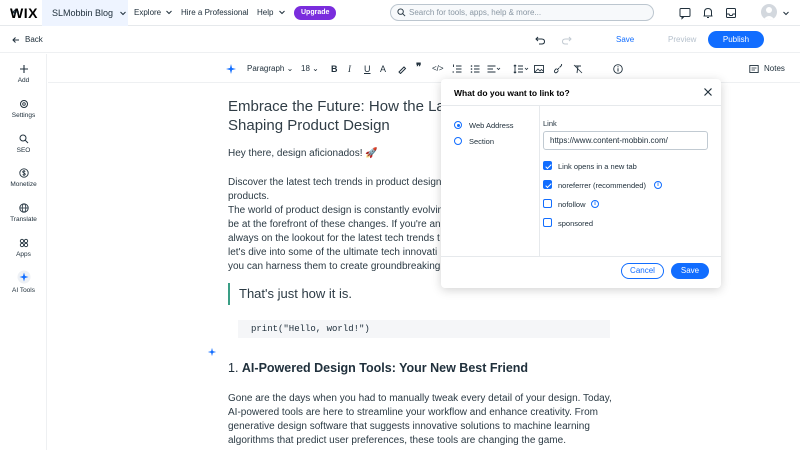 This screenshot has width=800, height=450. I want to click on save-button: Save, so click(625, 39).